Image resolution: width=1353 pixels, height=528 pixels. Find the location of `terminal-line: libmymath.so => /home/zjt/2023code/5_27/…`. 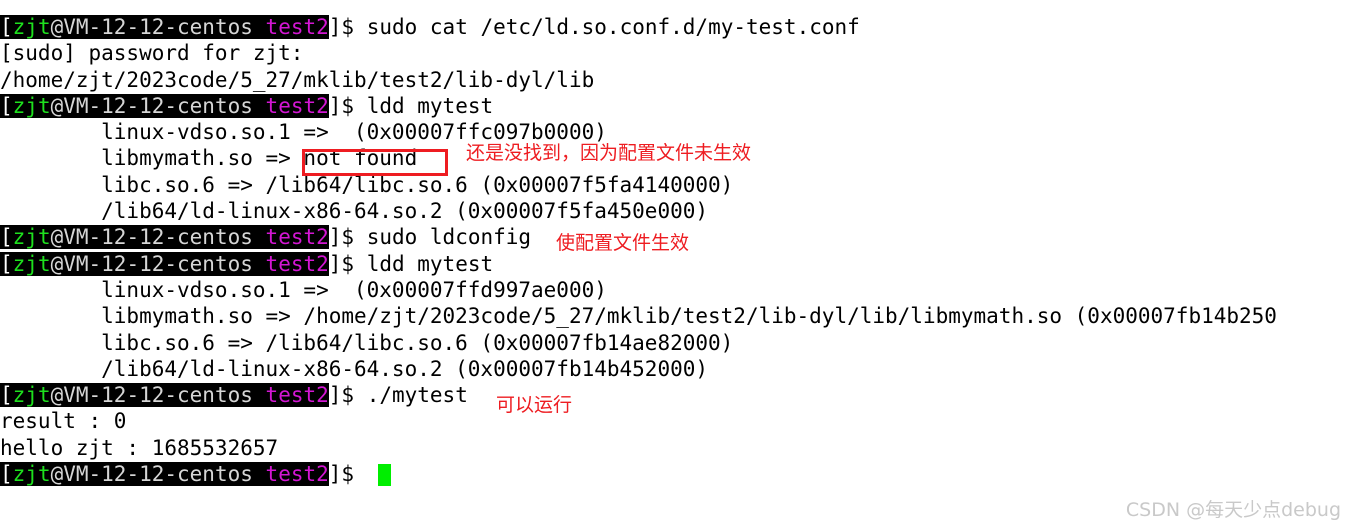

terminal-line: libmymath.so => /home/zjt/2023code/5_27/… is located at coordinates (638, 316).